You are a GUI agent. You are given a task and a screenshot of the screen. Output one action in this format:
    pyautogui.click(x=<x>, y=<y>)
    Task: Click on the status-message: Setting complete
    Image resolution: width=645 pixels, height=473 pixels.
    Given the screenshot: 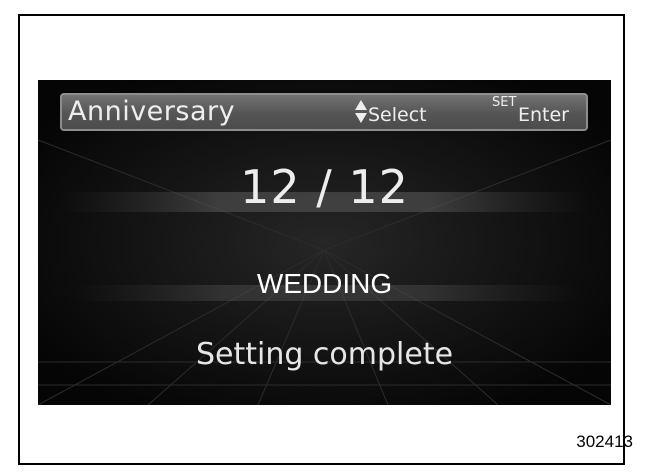 What is the action you would take?
    pyautogui.click(x=324, y=354)
    